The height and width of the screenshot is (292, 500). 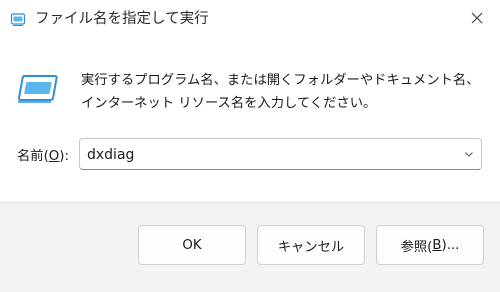 I want to click on ok-button: OK, so click(x=192, y=245).